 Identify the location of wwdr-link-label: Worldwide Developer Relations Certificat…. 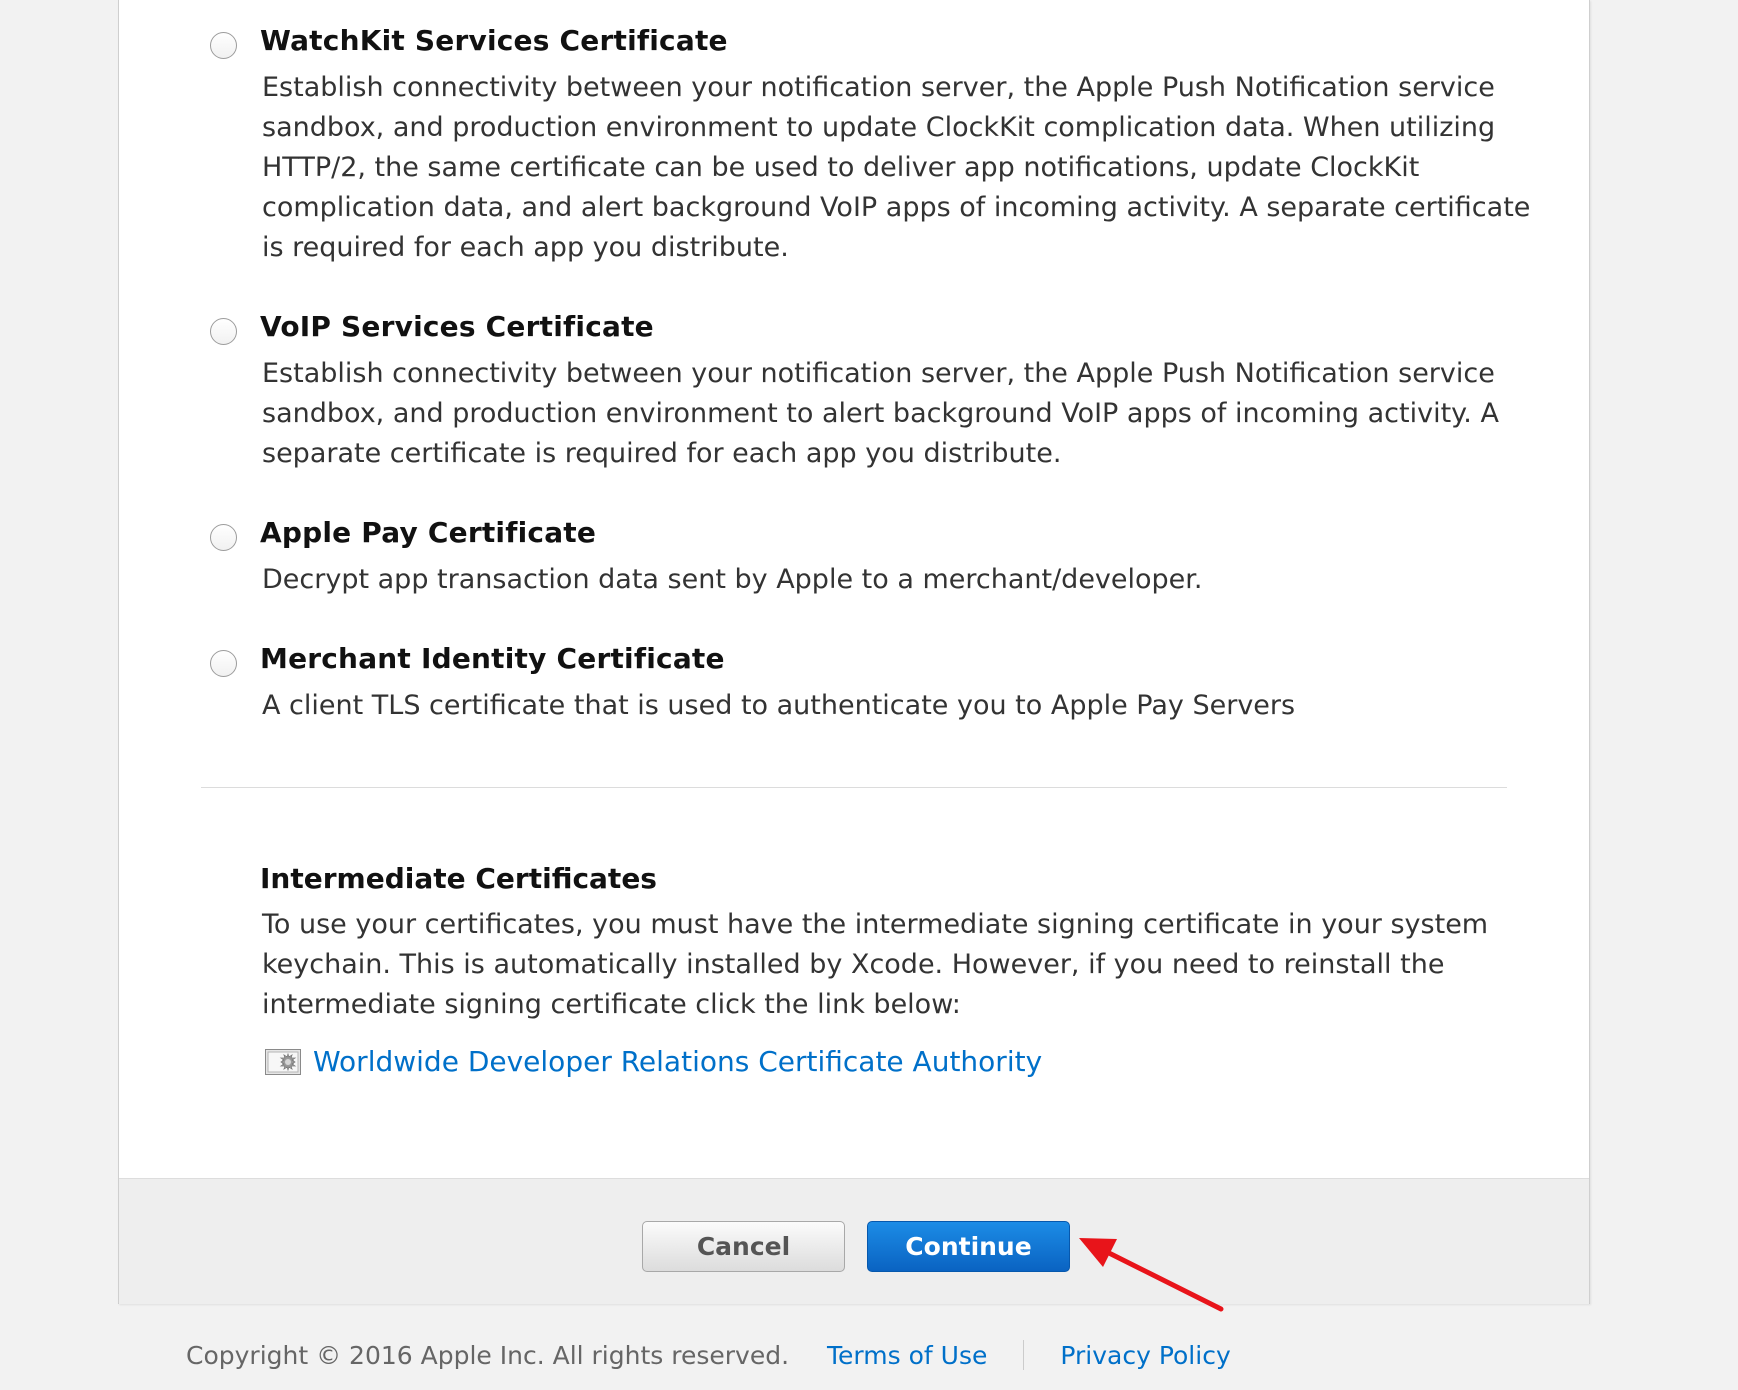
(677, 1061).